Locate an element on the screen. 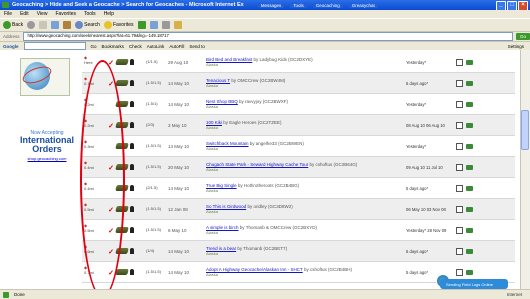 The image size is (530, 299). refresh-icon is located at coordinates (55, 25).